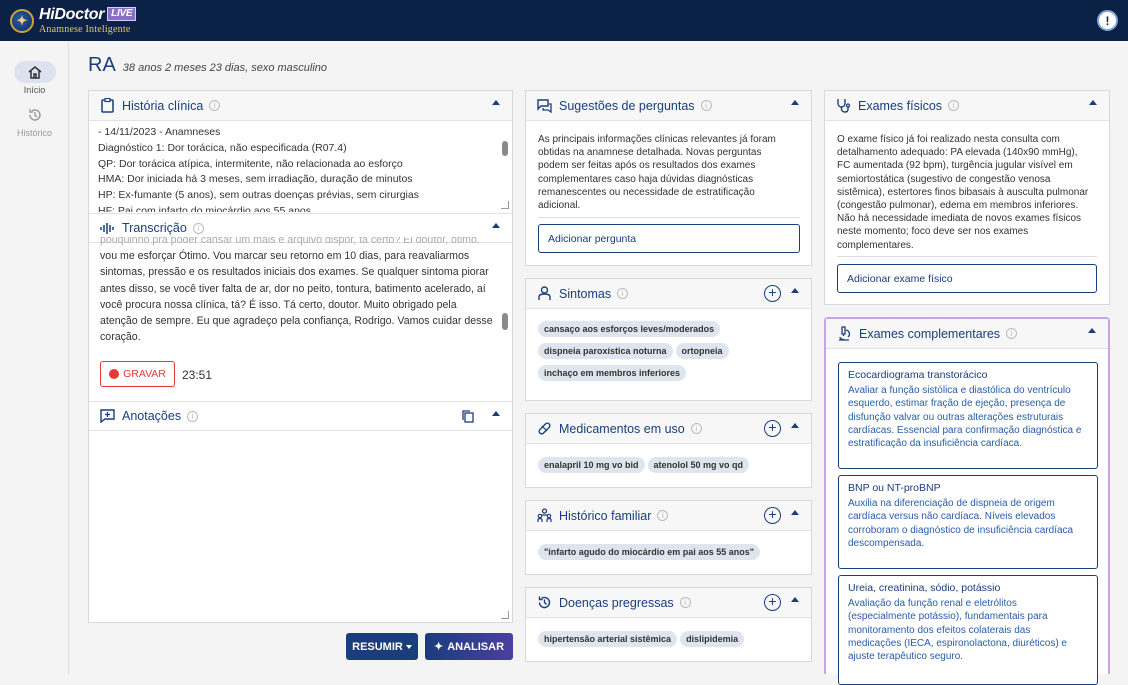 This screenshot has width=1128, height=685. Describe the element at coordinates (605, 351) in the screenshot. I see `chip: dispneia paroxística noturna` at that location.